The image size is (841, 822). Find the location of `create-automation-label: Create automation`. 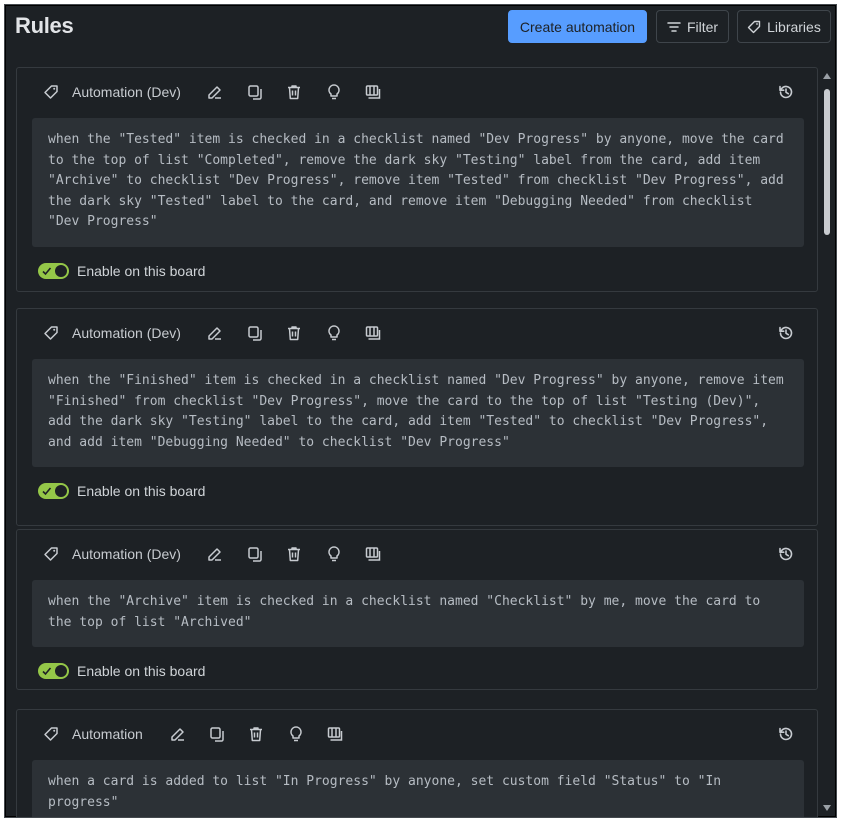

create-automation-label: Create automation is located at coordinates (577, 26).